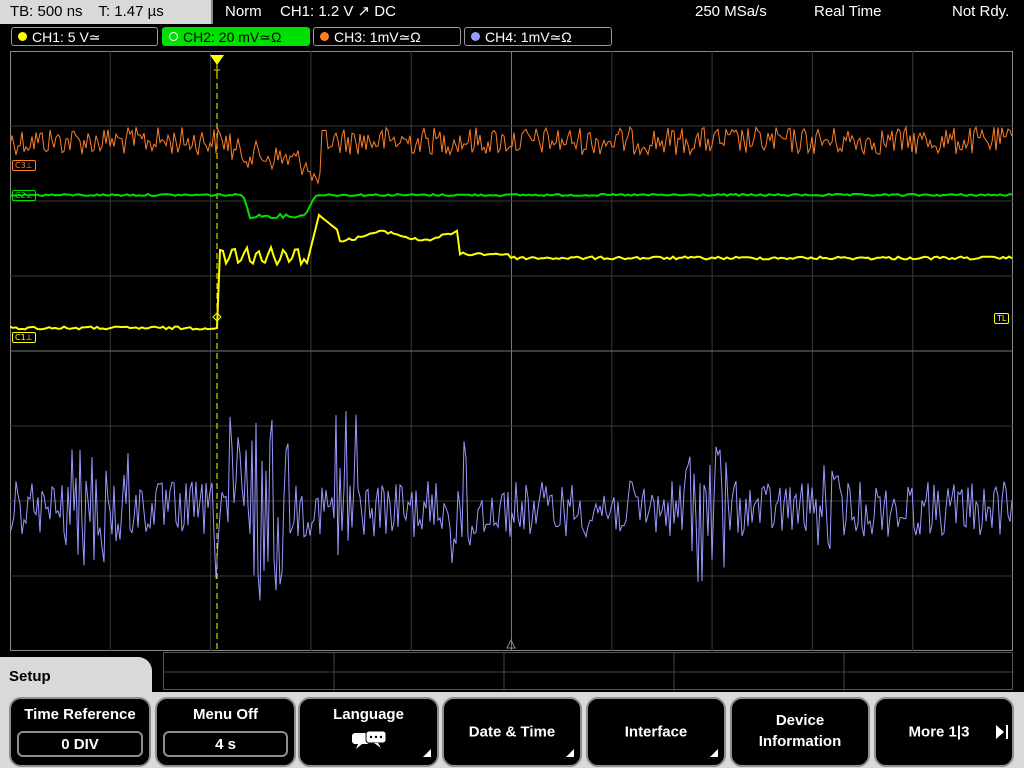 The height and width of the screenshot is (768, 1024). Describe the element at coordinates (24, 337) in the screenshot. I see `ch1-ground-marker: C1⊥` at that location.